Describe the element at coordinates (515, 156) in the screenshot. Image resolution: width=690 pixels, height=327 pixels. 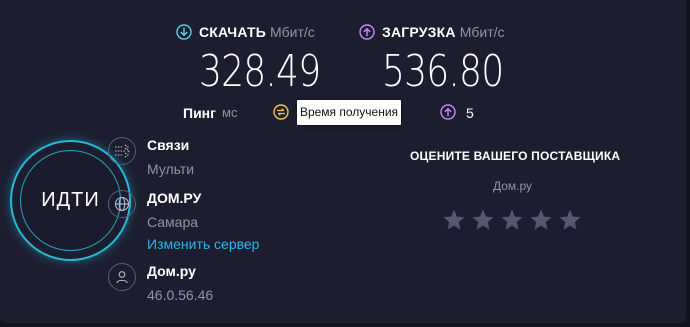
I see `rate-provider-title: ОЦЕНИТЕ ВАШЕГО ПОСТАВЩИКА` at that location.